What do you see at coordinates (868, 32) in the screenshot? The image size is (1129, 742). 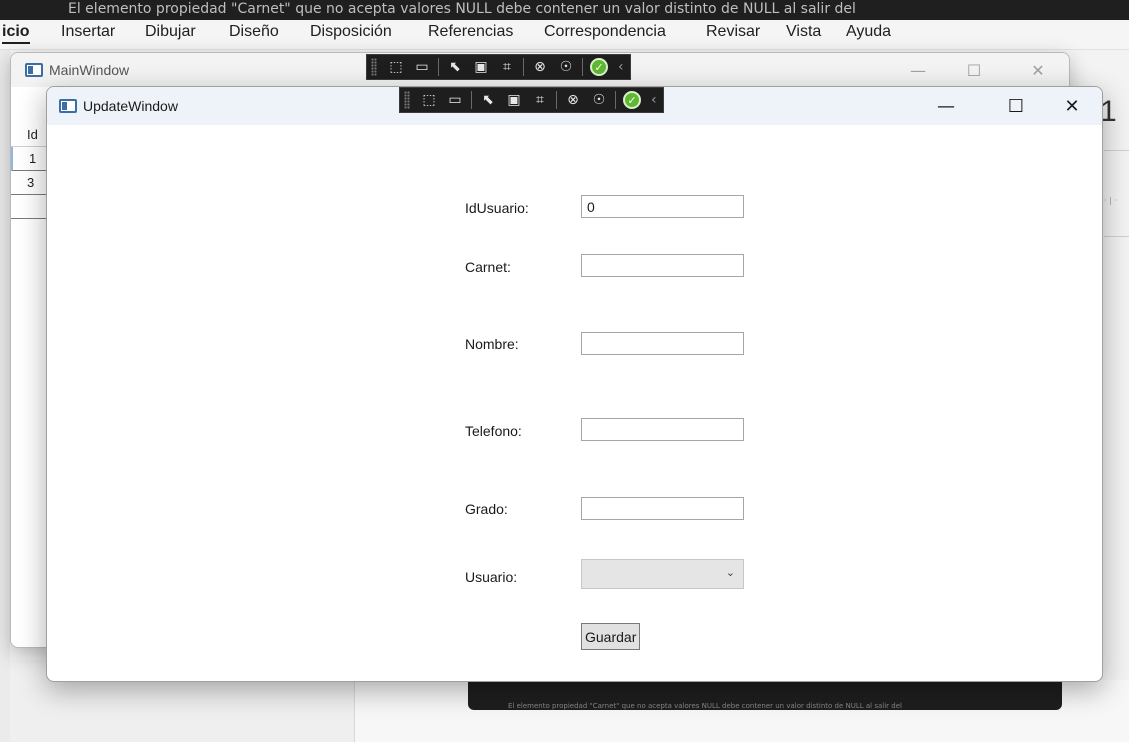 I see `menu-item-ayuda: Ayuda` at bounding box center [868, 32].